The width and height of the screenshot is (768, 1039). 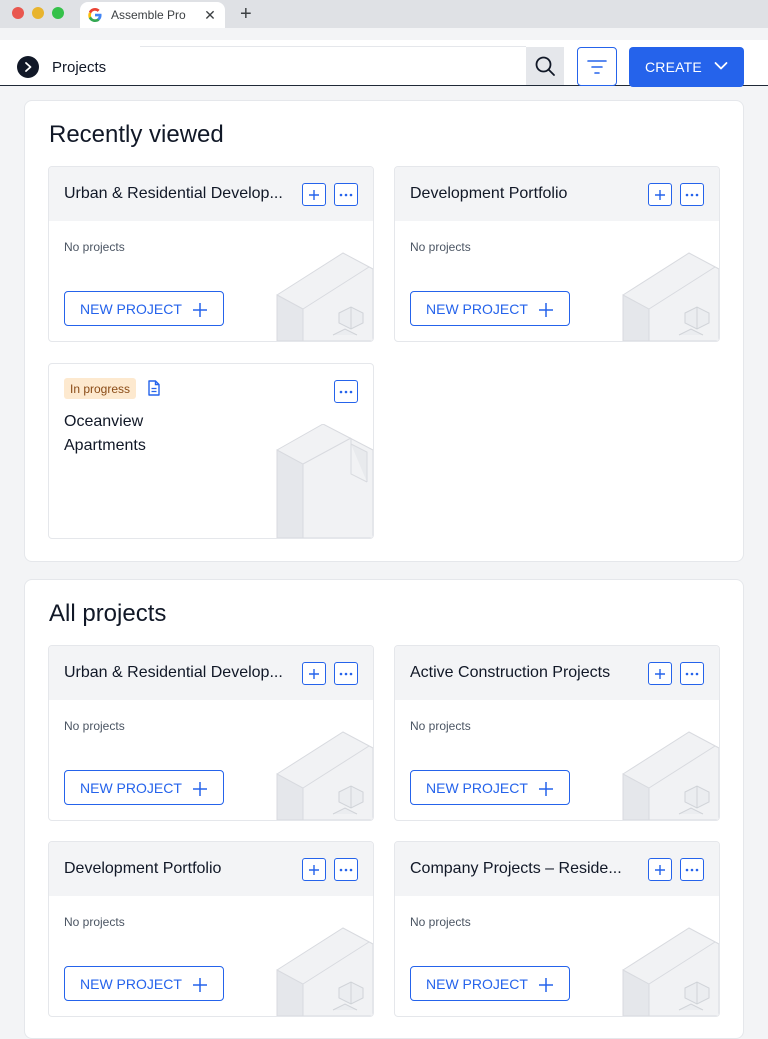 I want to click on window-minimize-dot, so click(x=38, y=13).